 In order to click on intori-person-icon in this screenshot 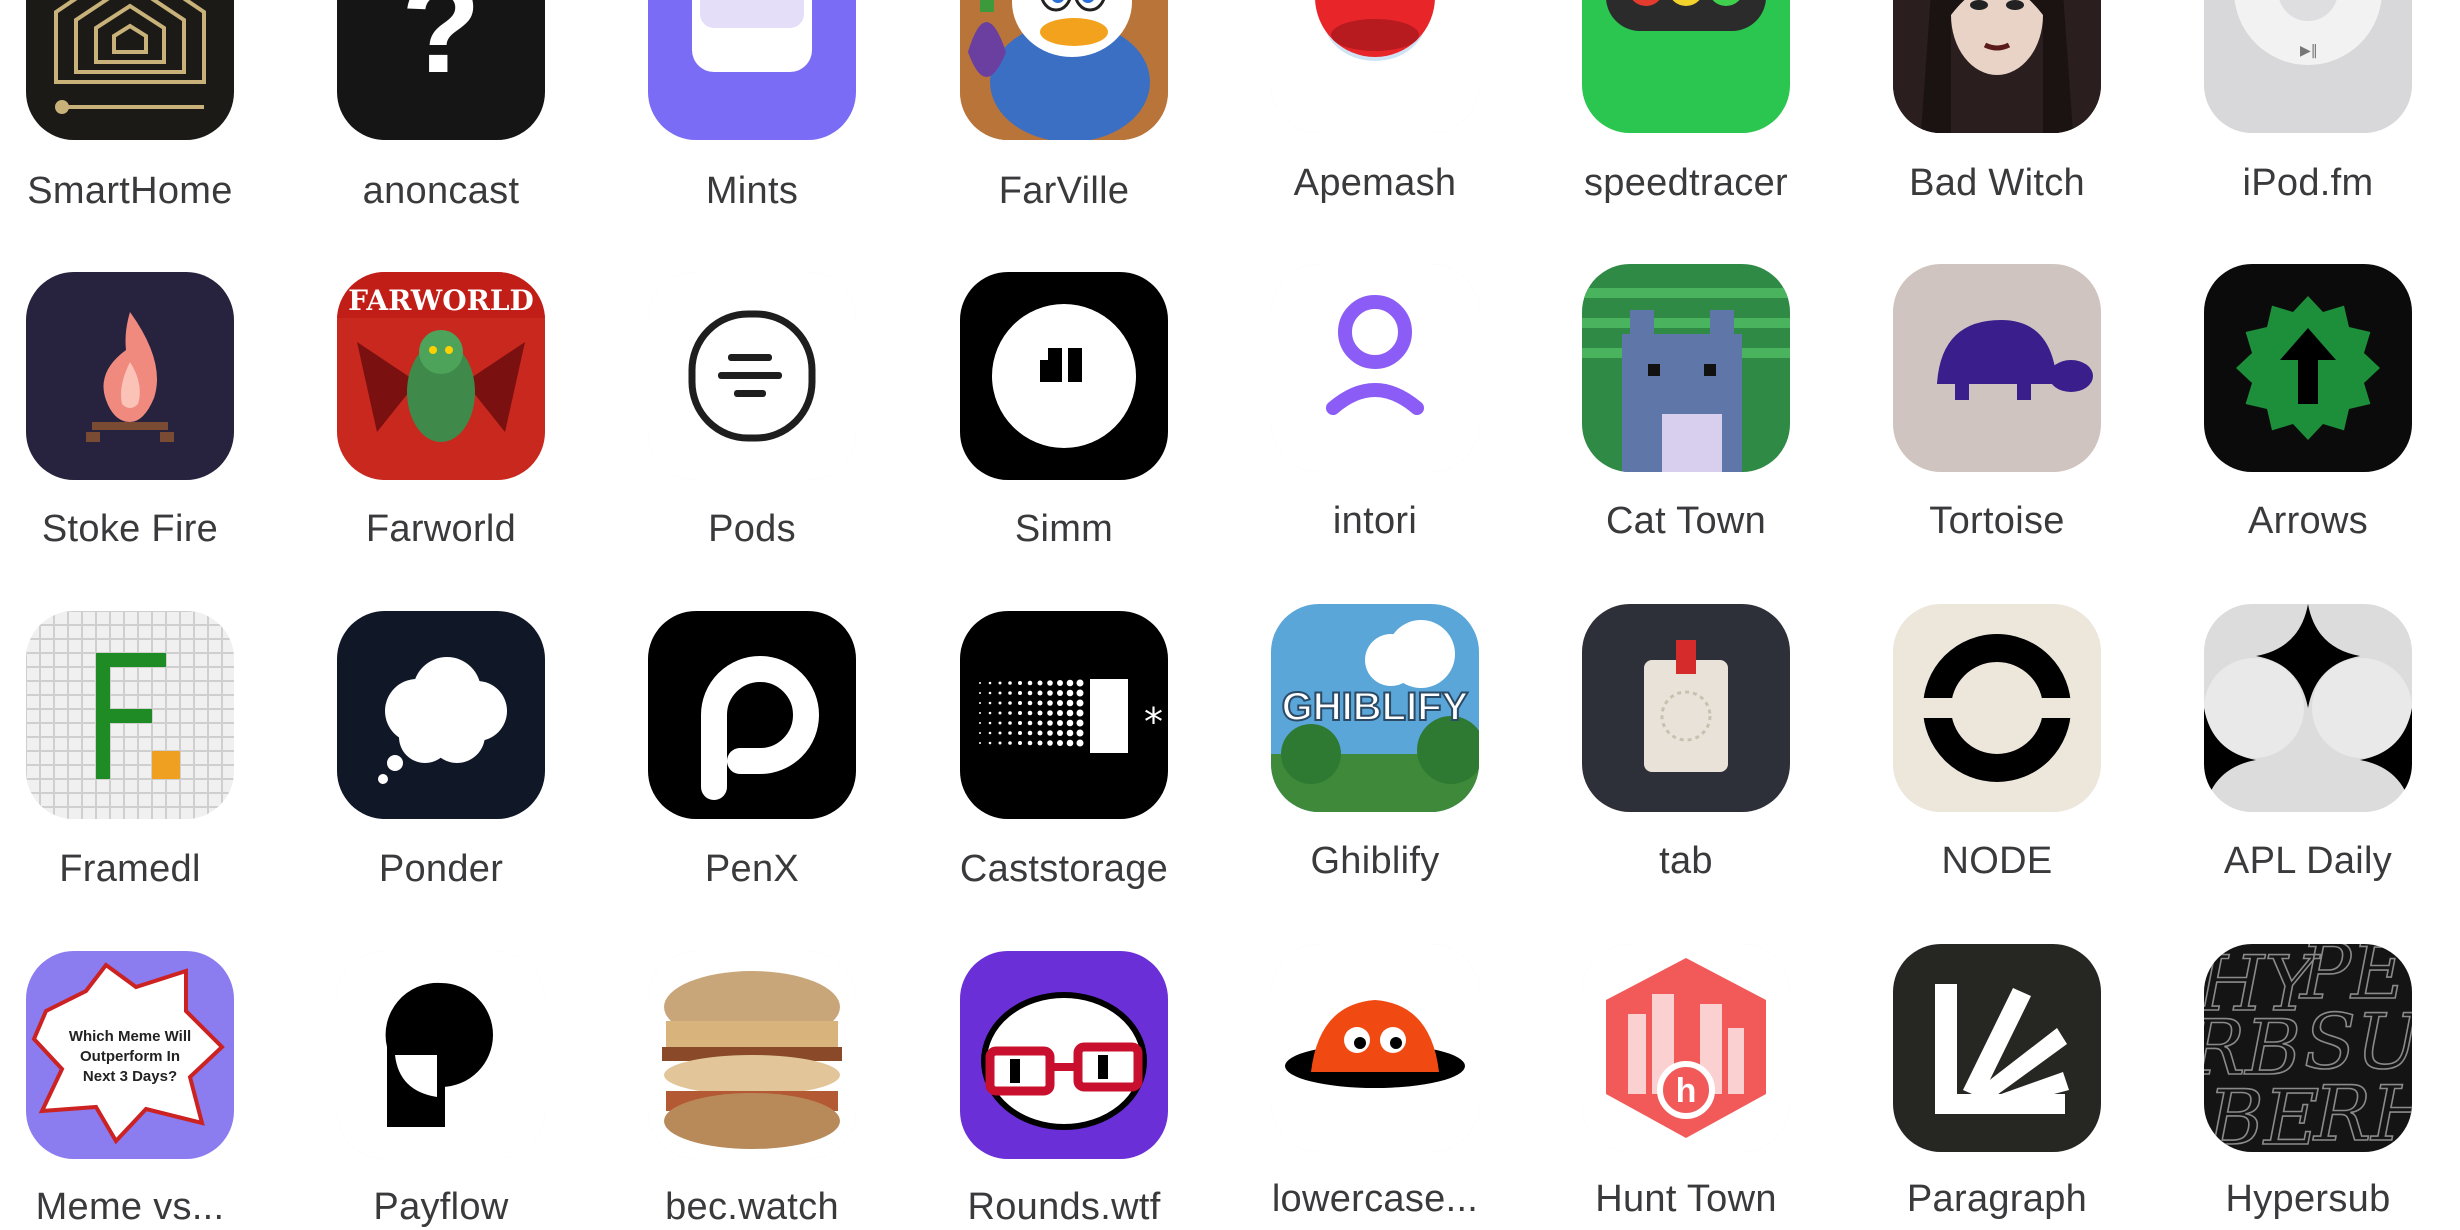, I will do `click(1375, 368)`.